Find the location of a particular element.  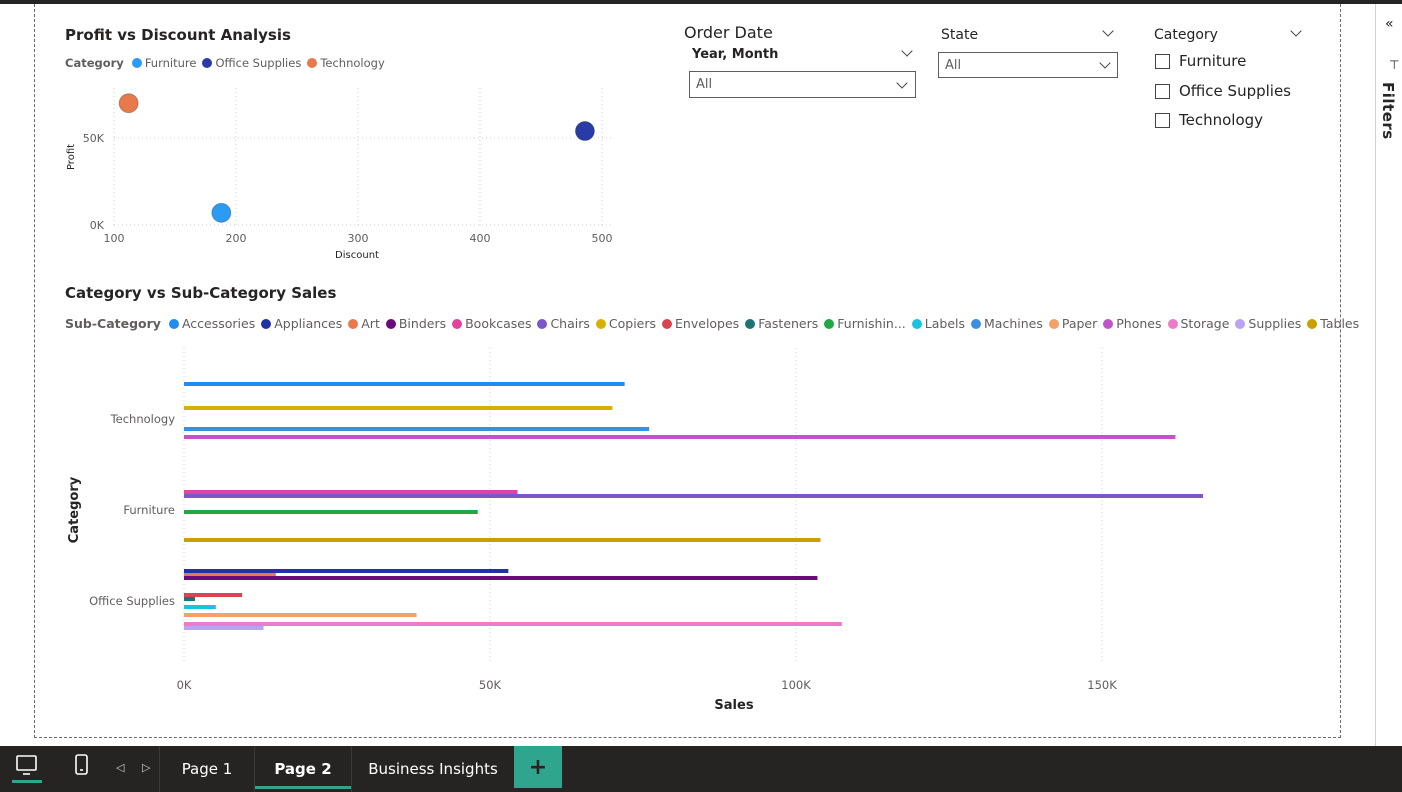

desktop-view-icon is located at coordinates (27, 767).